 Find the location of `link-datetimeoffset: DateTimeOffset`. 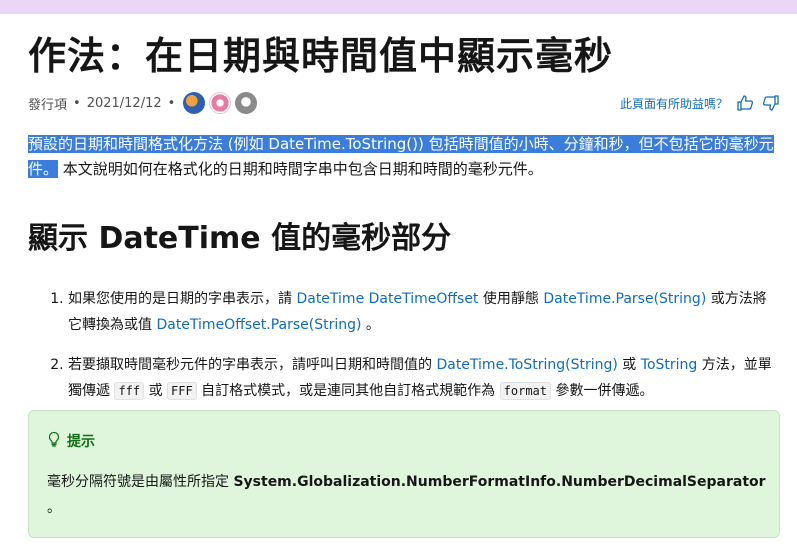

link-datetimeoffset: DateTimeOffset is located at coordinates (424, 299).